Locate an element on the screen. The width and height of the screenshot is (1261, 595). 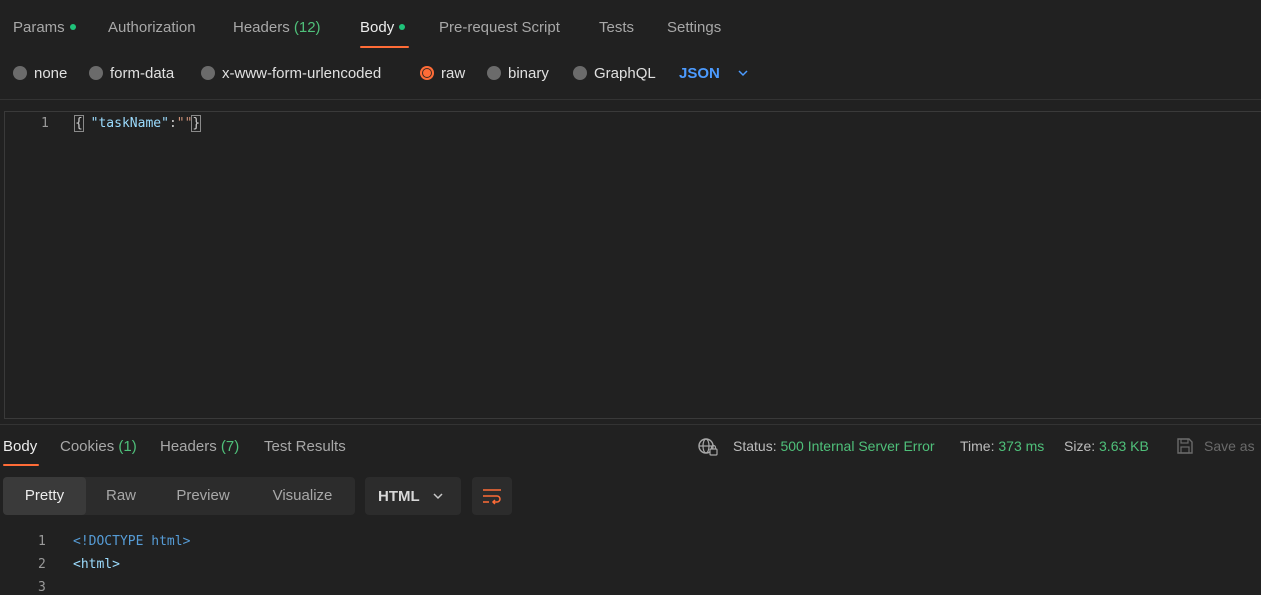
html-tag-line: <html> is located at coordinates (96, 564).